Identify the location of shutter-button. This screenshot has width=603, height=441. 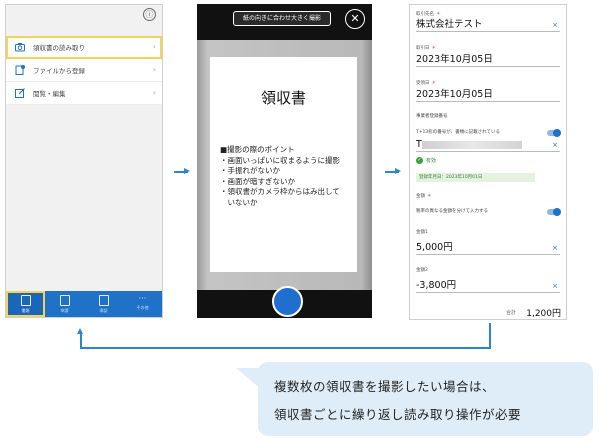
(287, 301).